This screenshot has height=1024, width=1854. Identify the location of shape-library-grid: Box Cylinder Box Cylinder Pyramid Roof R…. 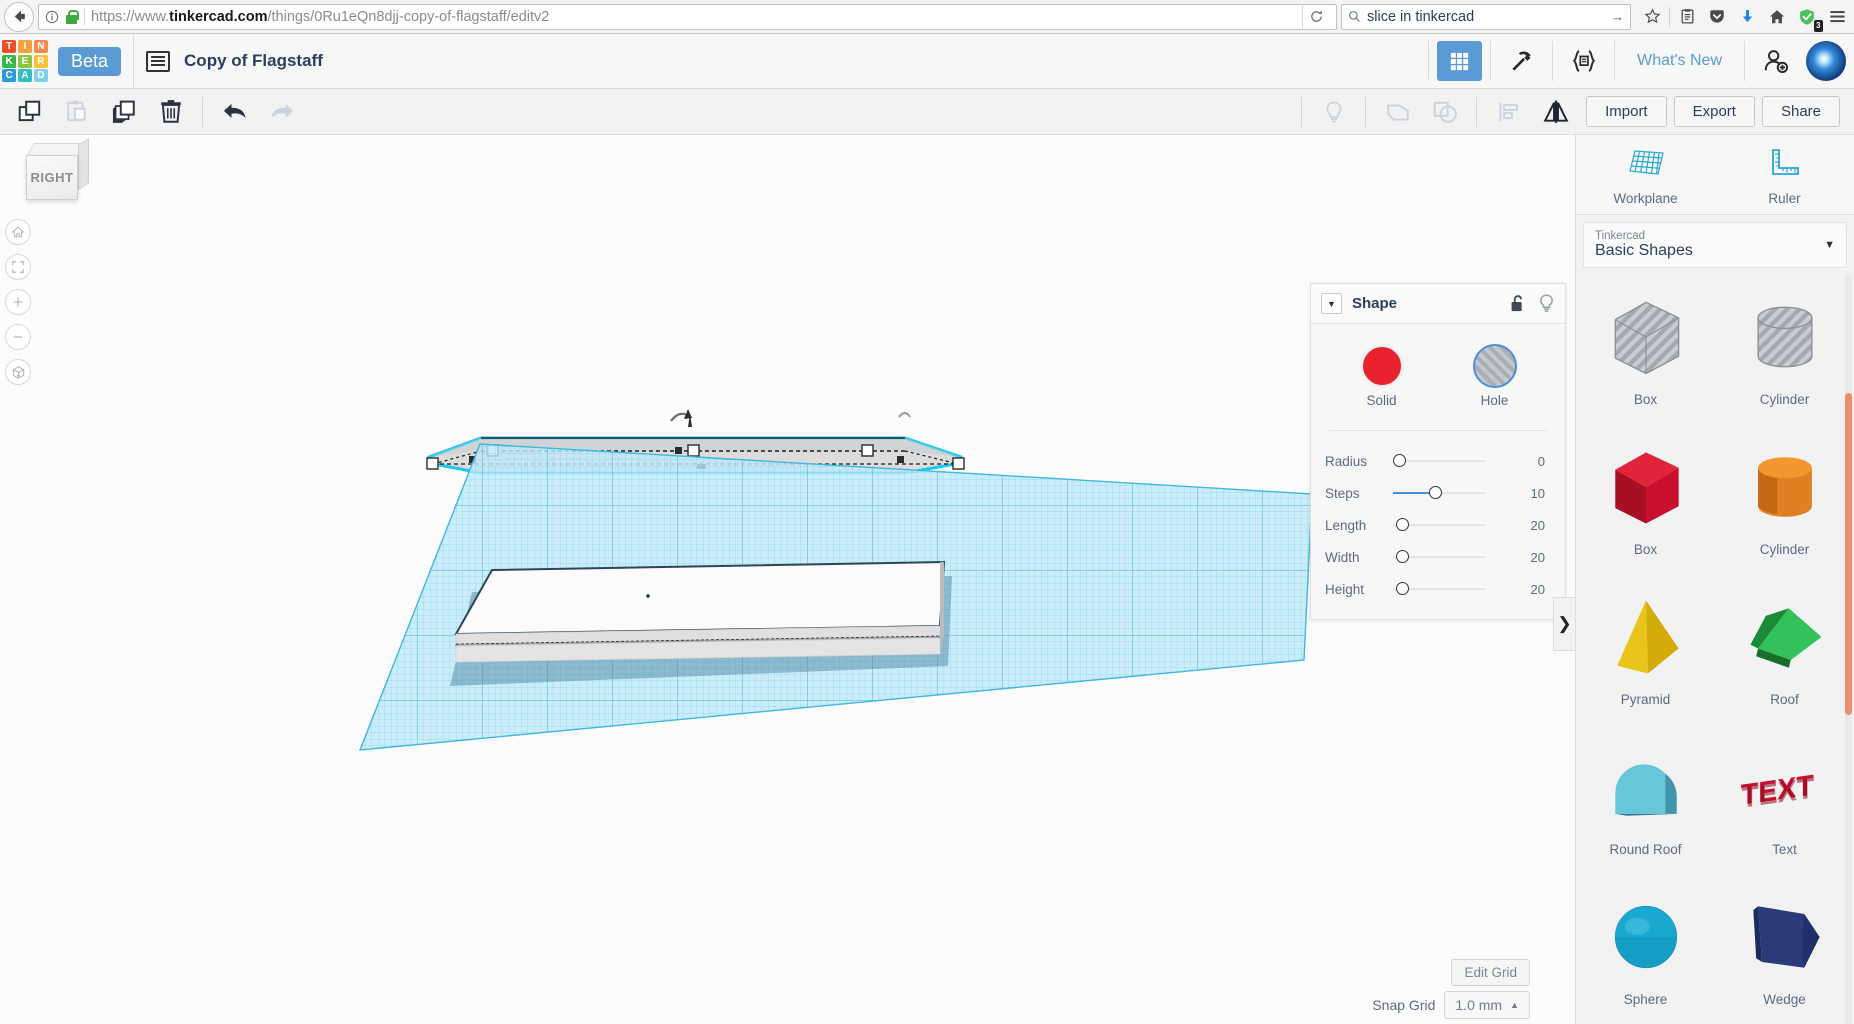
(1715, 649).